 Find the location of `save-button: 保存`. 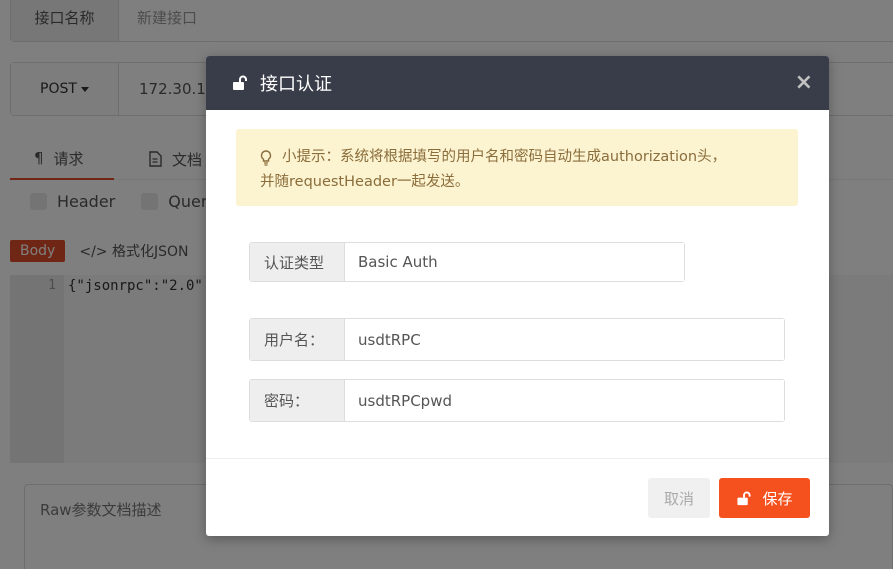

save-button: 保存 is located at coordinates (764, 498).